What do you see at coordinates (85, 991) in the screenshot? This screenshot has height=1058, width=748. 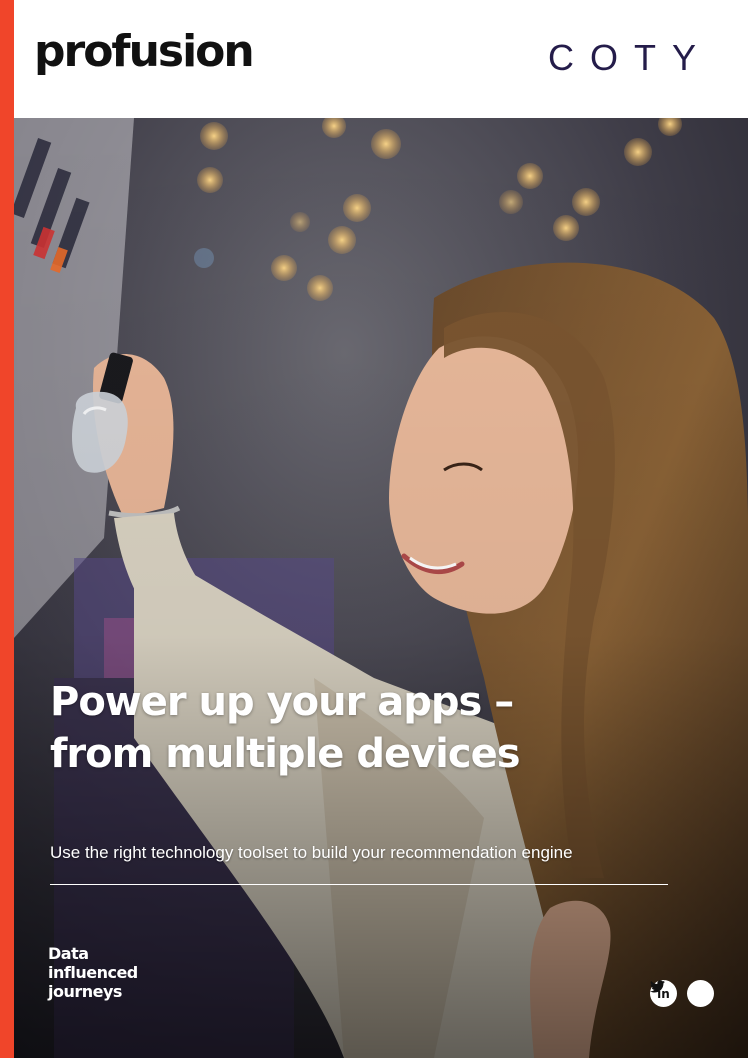 I see `tagline-line-3: journeys` at bounding box center [85, 991].